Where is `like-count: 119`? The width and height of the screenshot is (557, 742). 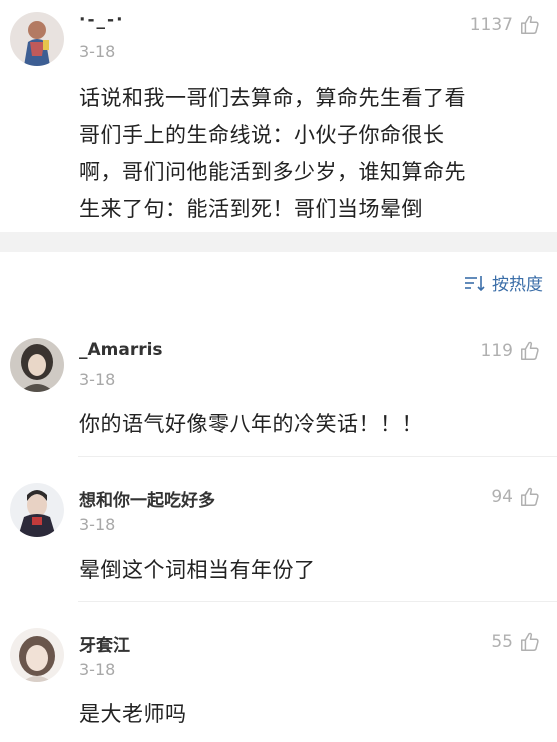 like-count: 119 is located at coordinates (496, 351).